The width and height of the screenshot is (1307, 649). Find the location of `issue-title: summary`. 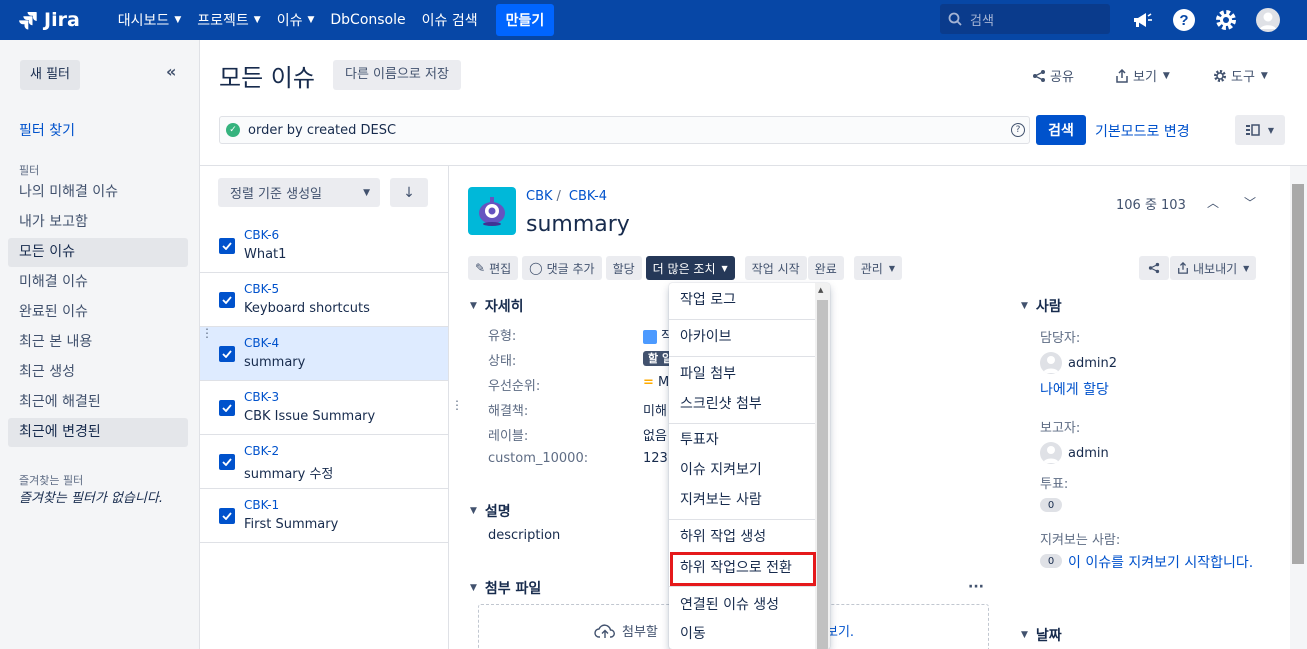

issue-title: summary is located at coordinates (578, 224).